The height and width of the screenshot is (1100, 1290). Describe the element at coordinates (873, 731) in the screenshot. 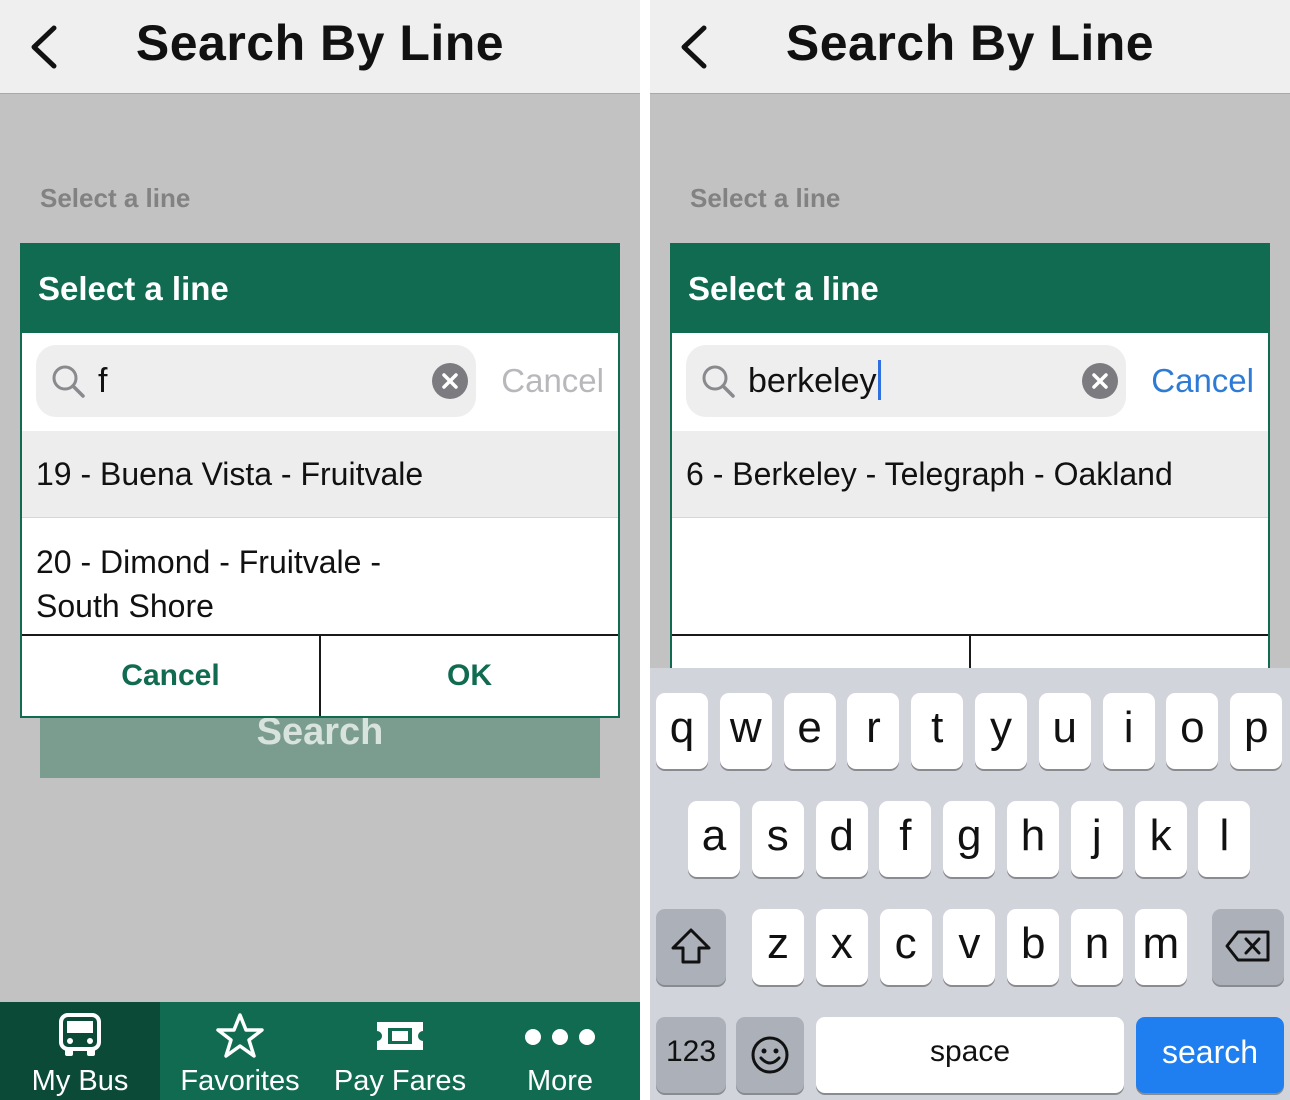

I see `key-r: r` at that location.